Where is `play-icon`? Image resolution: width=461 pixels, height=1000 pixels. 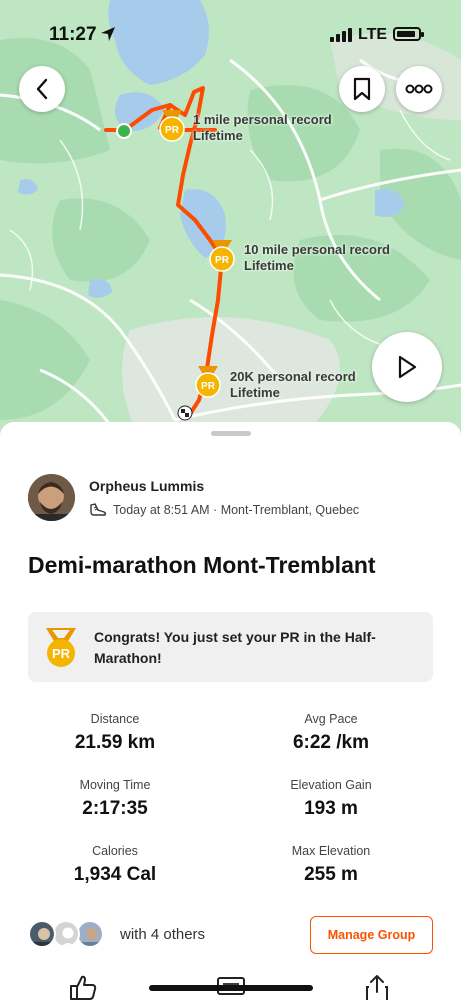 play-icon is located at coordinates (407, 367).